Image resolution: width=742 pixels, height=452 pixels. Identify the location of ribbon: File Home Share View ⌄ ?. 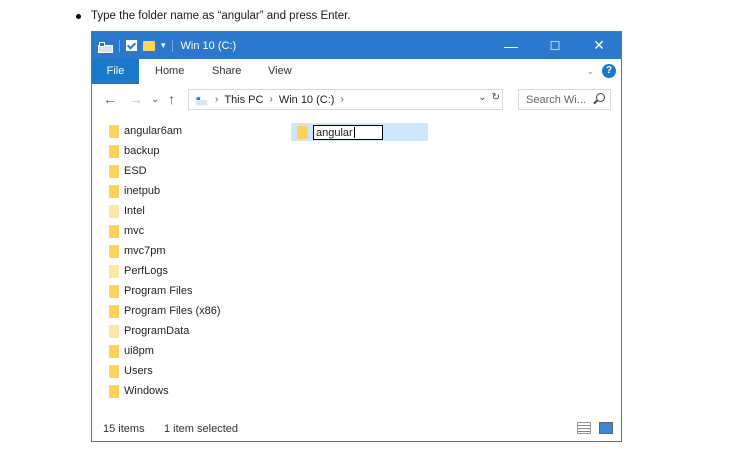
(356, 72).